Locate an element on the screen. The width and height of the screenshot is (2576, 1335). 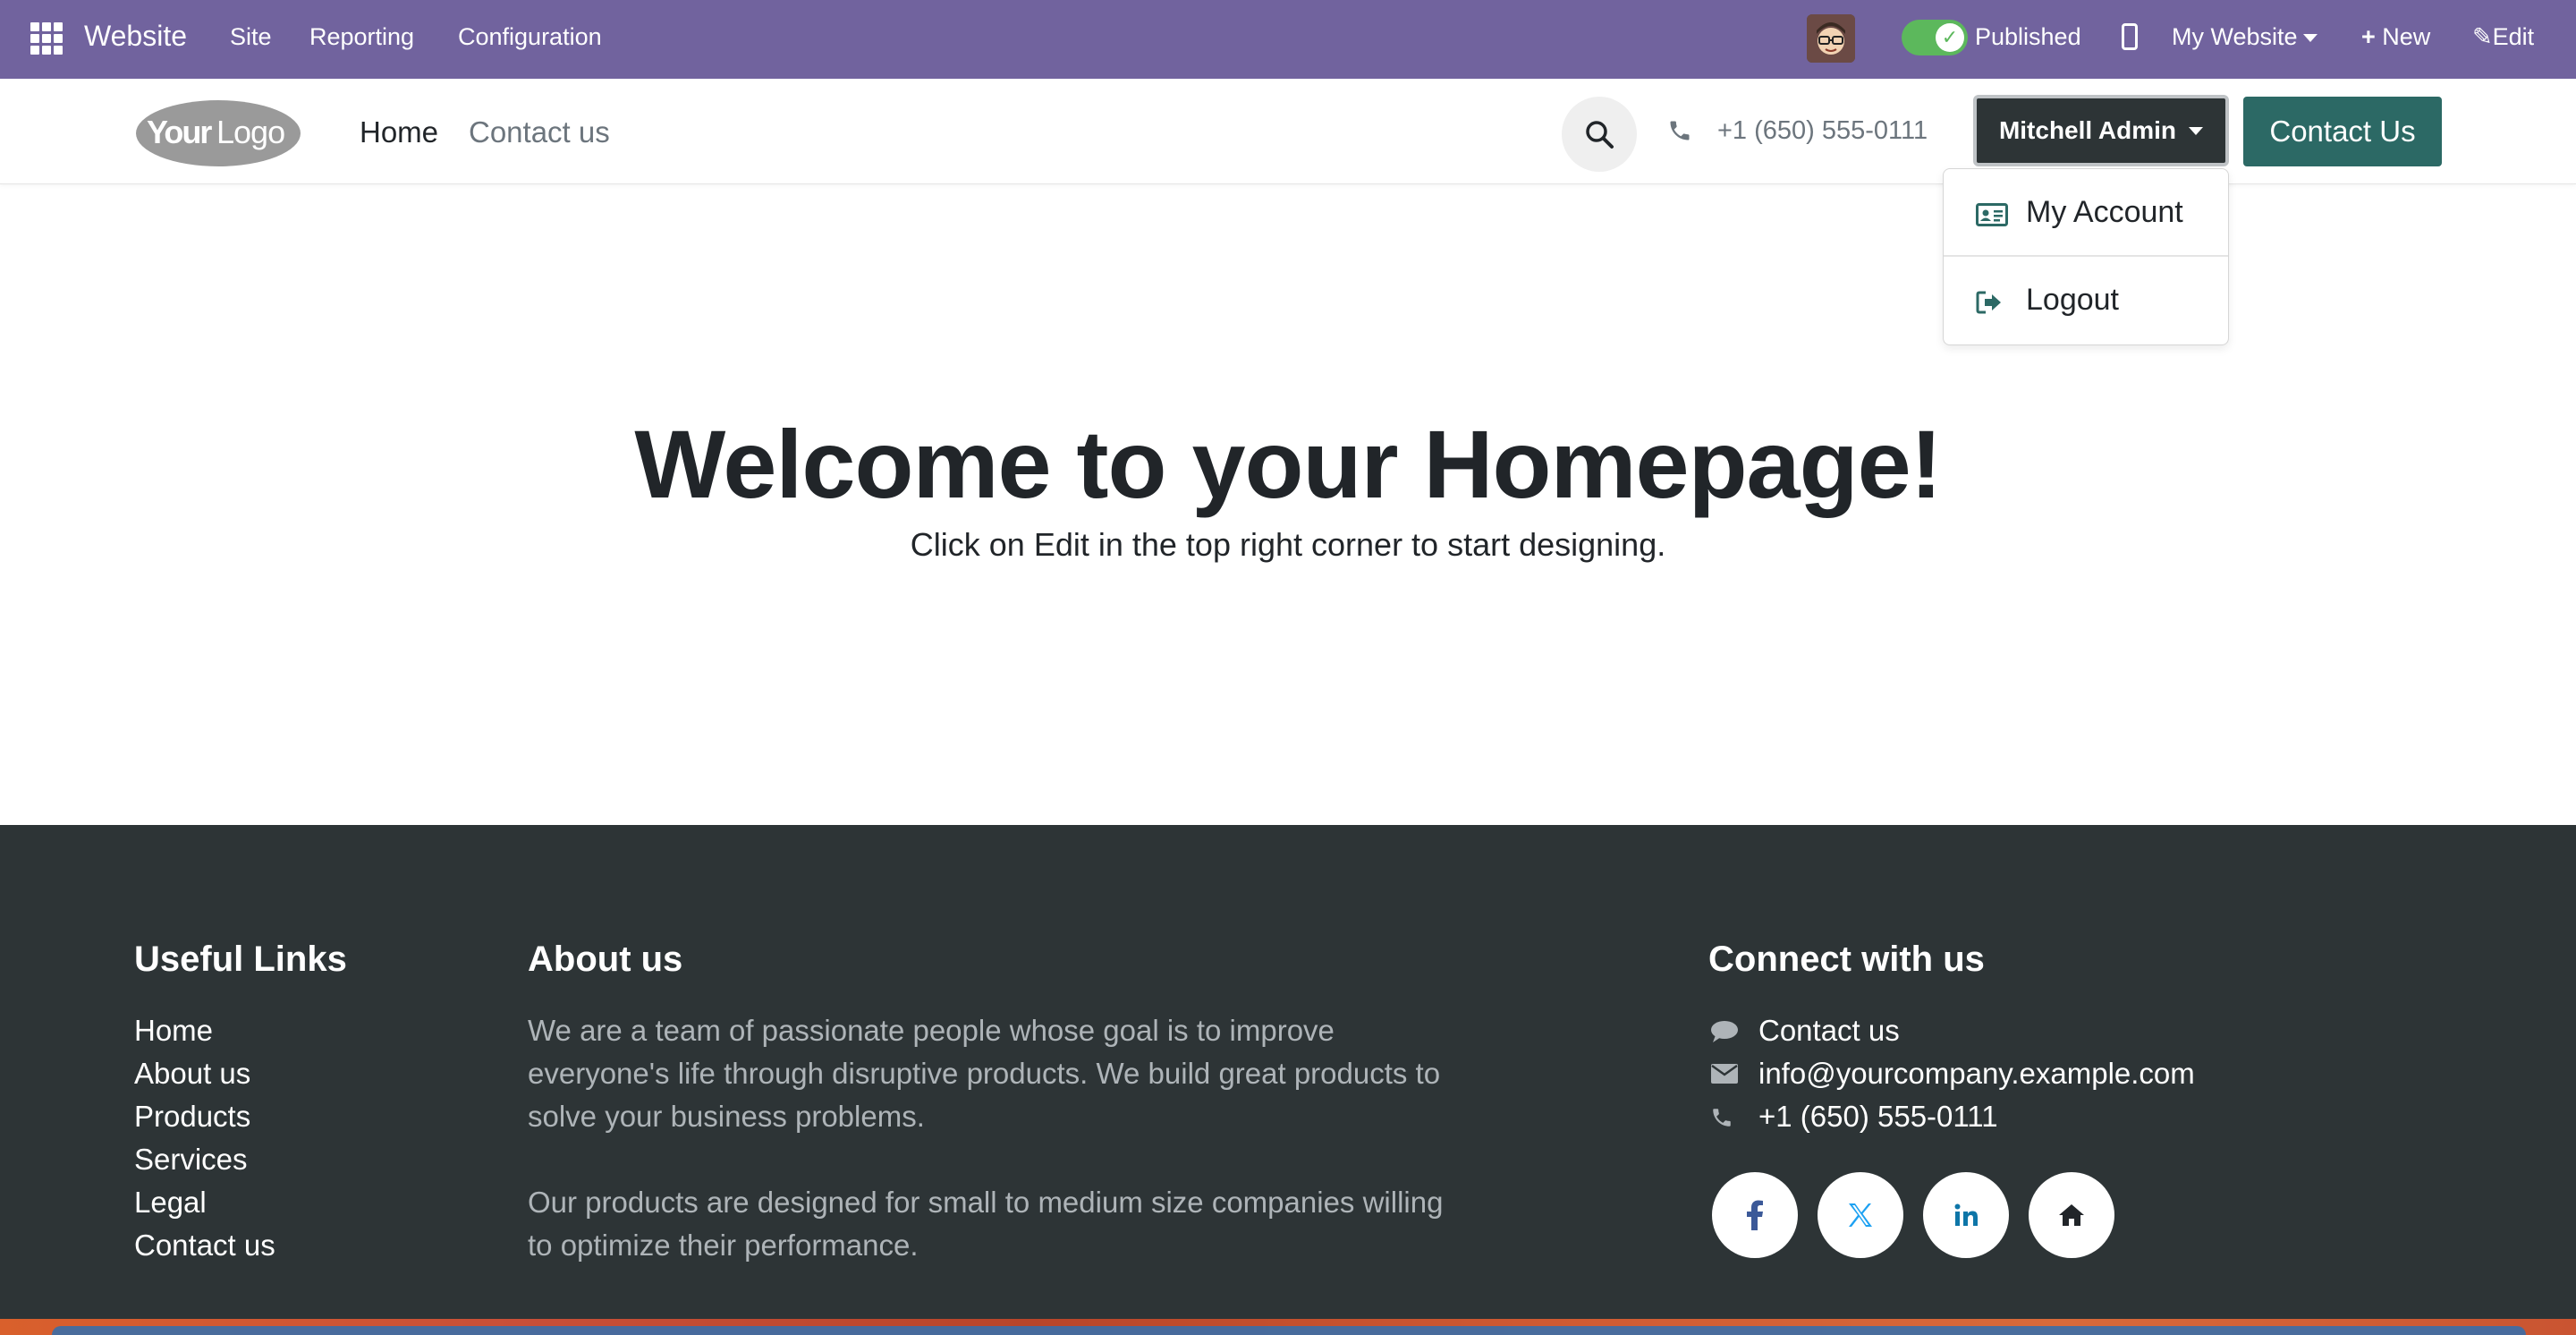
header-phone: +1 (650) 555-0111 is located at coordinates (1822, 131).